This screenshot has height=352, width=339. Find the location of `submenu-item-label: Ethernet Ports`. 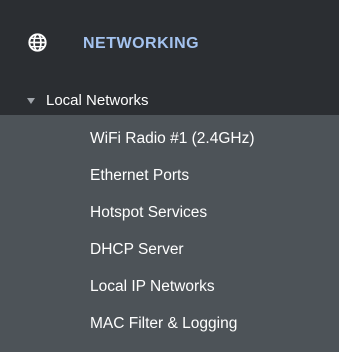

submenu-item-label: Ethernet Ports is located at coordinates (140, 175).